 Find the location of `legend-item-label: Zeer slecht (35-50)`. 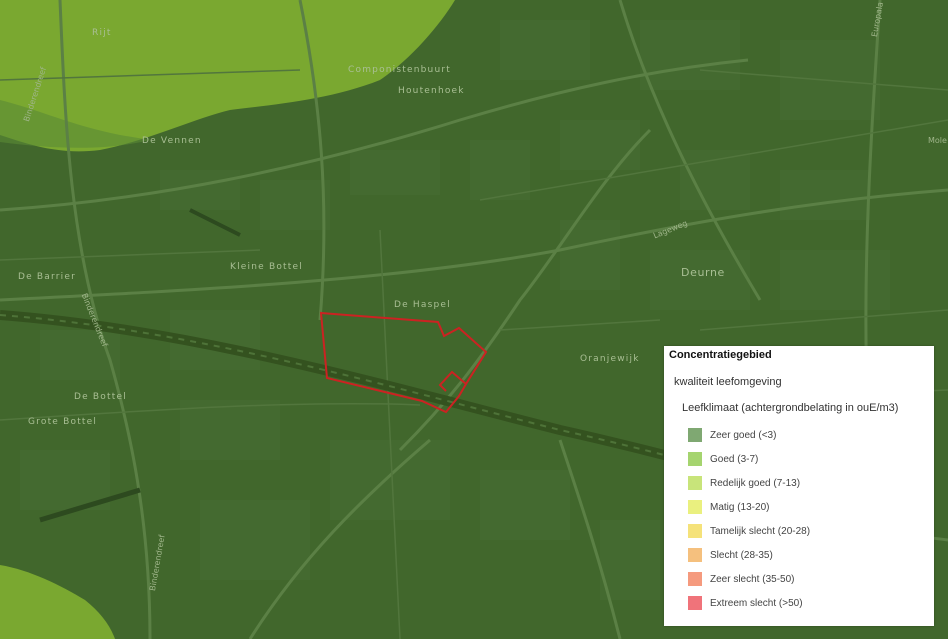

legend-item-label: Zeer slecht (35-50) is located at coordinates (752, 579).